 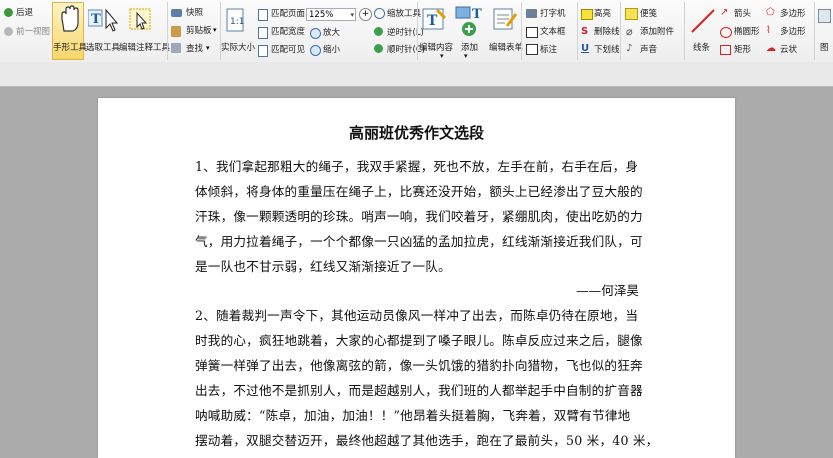 What do you see at coordinates (416, 74) in the screenshot?
I see `toolbar-bottom-strip` at bounding box center [416, 74].